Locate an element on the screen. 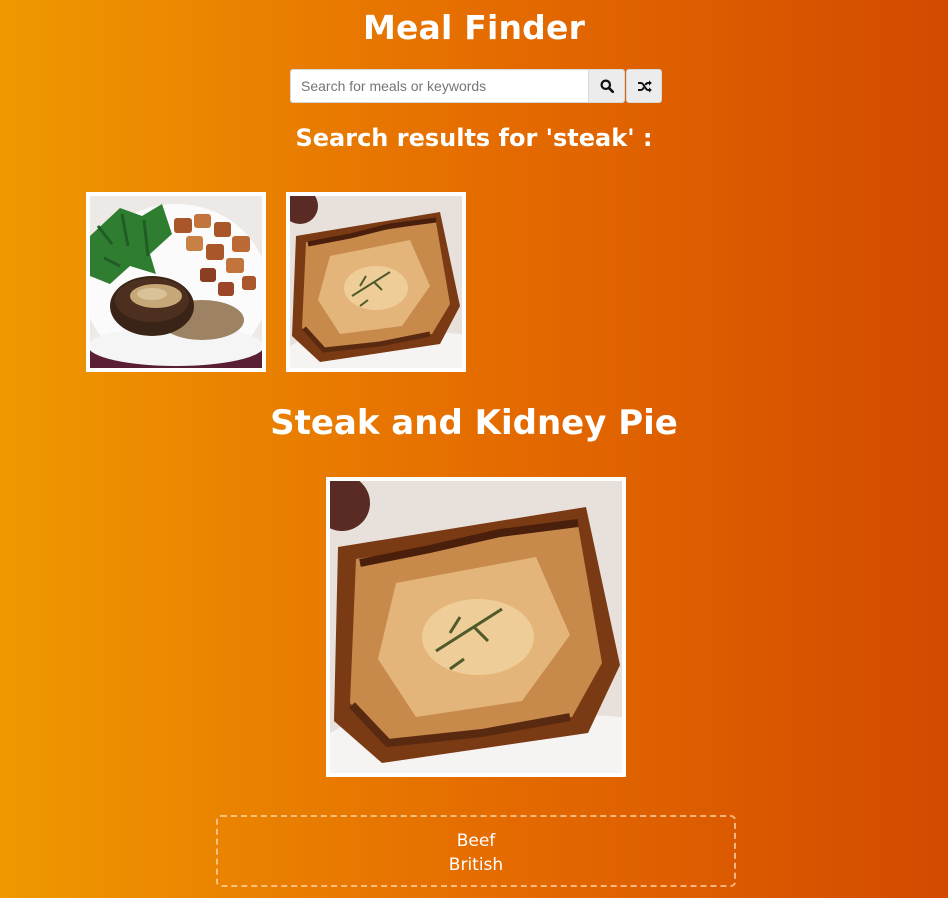 This screenshot has width=948, height=898. random-meal-button is located at coordinates (644, 86).